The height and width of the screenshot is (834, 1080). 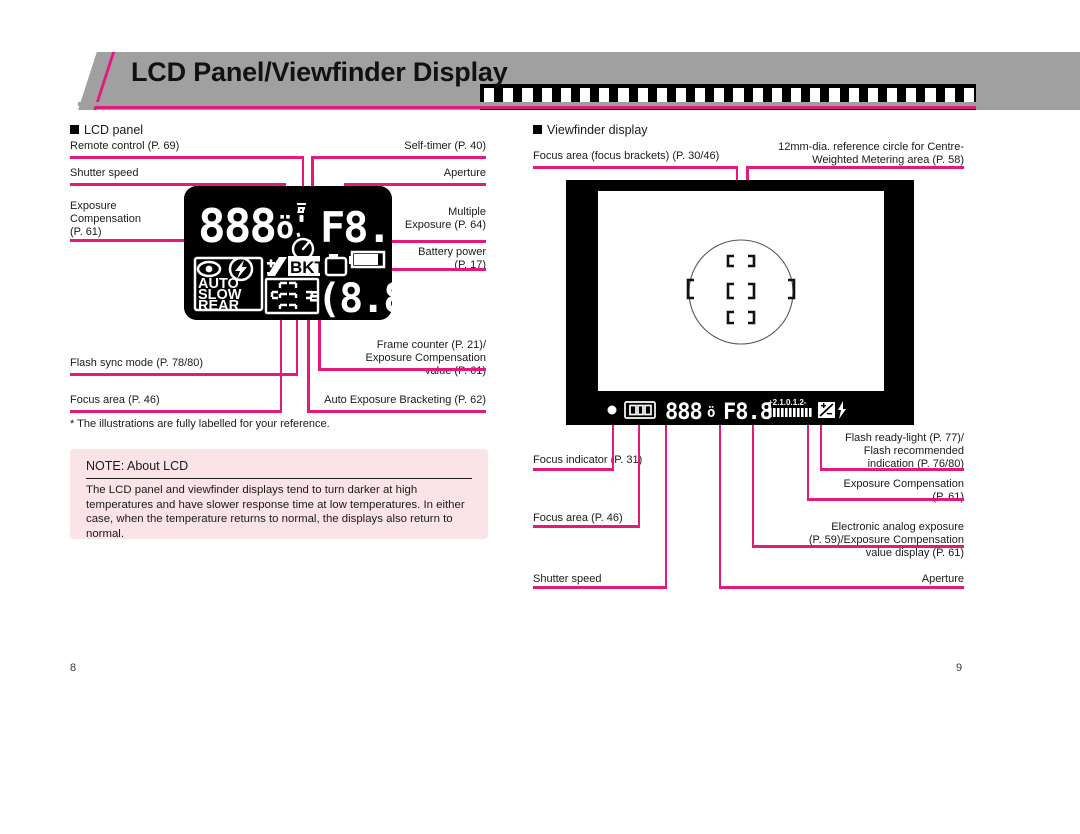 I want to click on leader-focus-area-vf-vert, so click(x=638, y=476).